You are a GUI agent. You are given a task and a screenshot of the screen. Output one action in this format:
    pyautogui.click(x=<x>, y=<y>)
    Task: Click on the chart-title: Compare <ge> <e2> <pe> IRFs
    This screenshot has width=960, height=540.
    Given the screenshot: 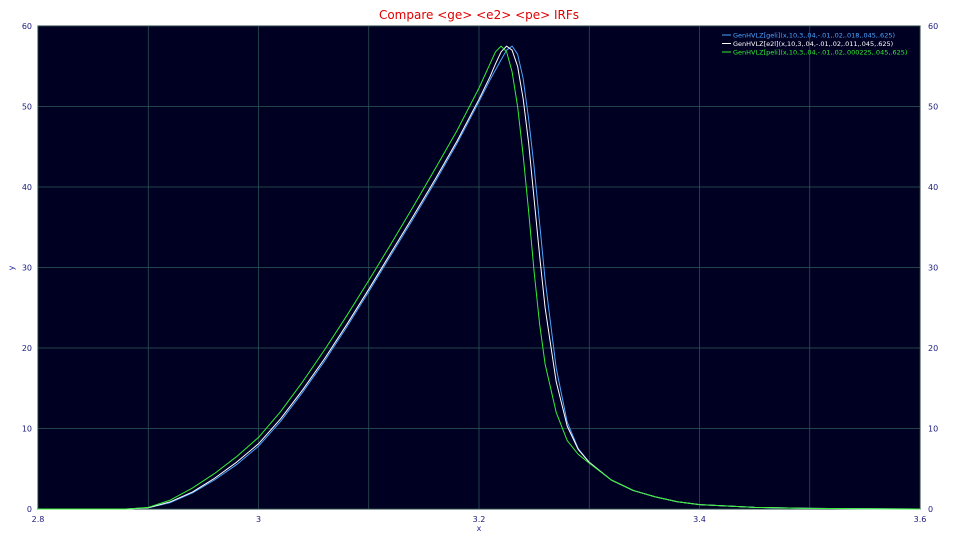 What is the action you would take?
    pyautogui.click(x=479, y=15)
    